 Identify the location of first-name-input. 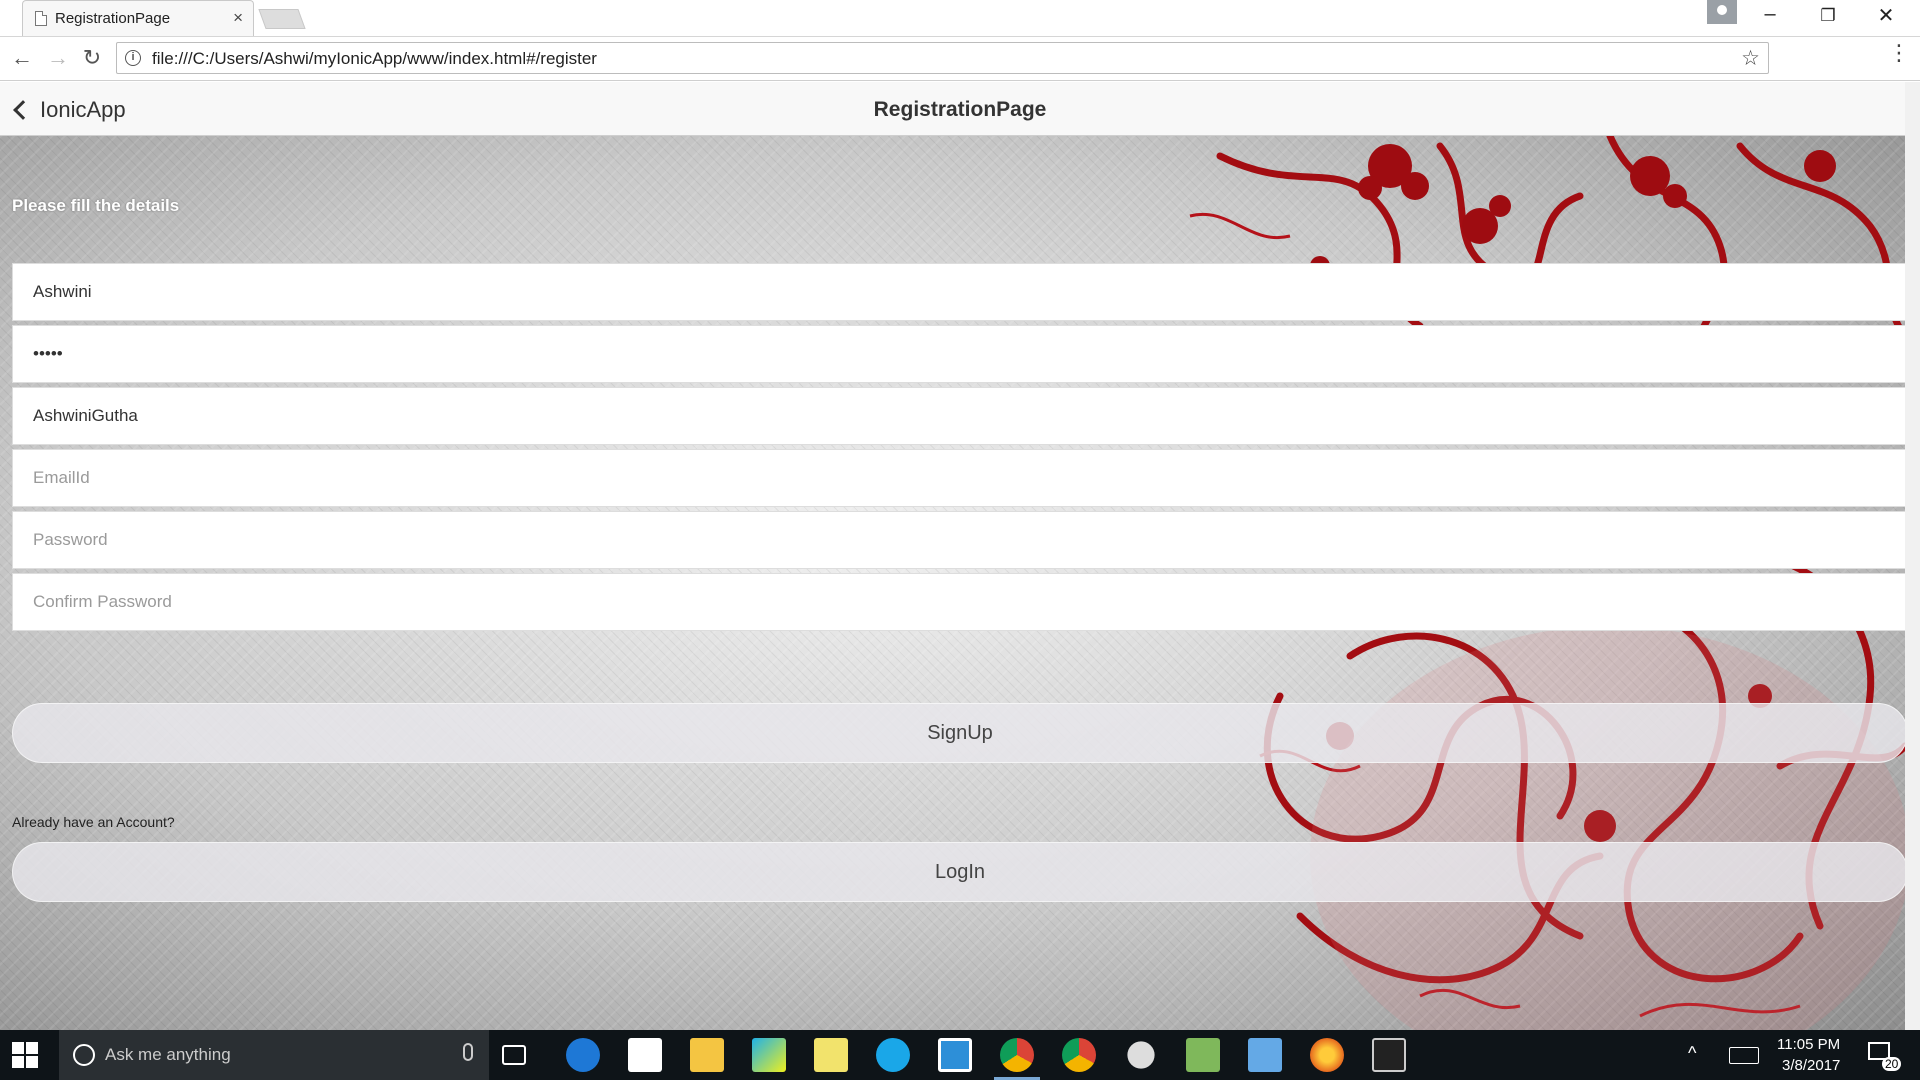
(958, 292).